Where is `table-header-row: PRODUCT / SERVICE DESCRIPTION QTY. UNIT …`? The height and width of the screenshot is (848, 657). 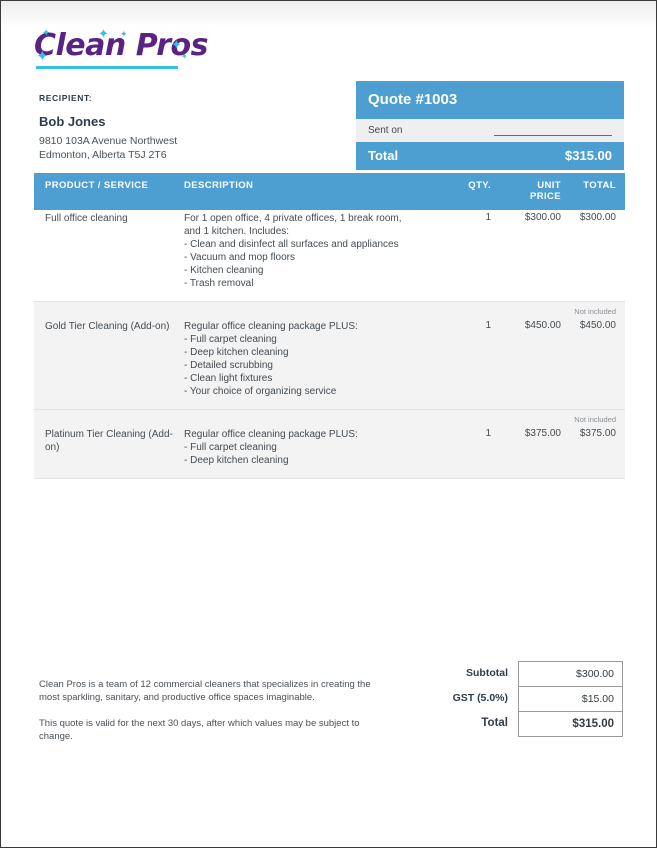
table-header-row: PRODUCT / SERVICE DESCRIPTION QTY. UNIT … is located at coordinates (329, 191).